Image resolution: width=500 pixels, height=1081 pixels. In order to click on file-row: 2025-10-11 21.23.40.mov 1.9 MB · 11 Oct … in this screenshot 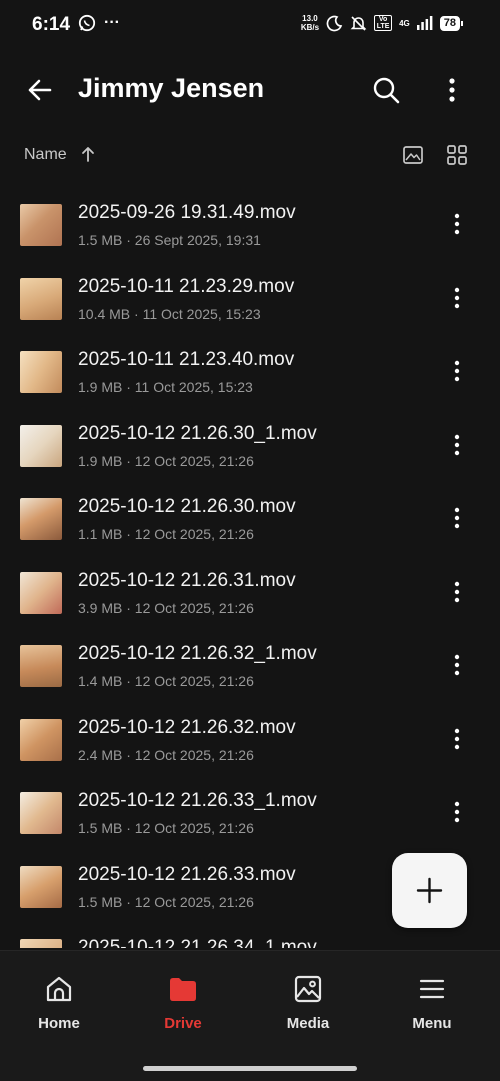, I will do `click(250, 371)`.